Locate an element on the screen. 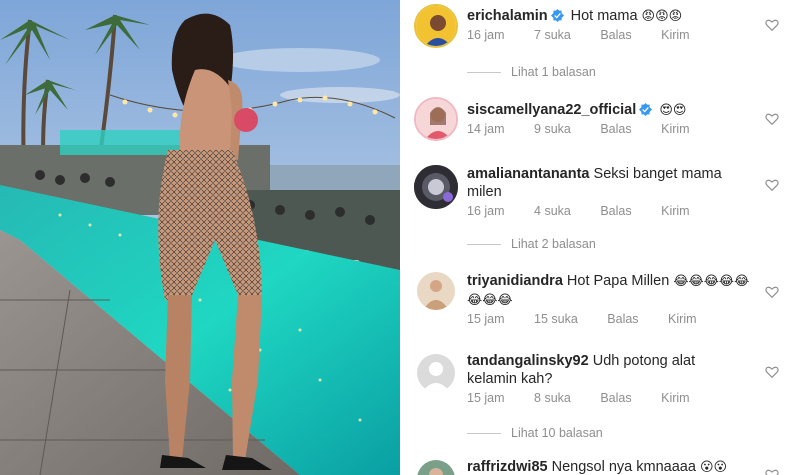  comment-text: Nengsol nya kmnaaaa is located at coordinates (623, 467).